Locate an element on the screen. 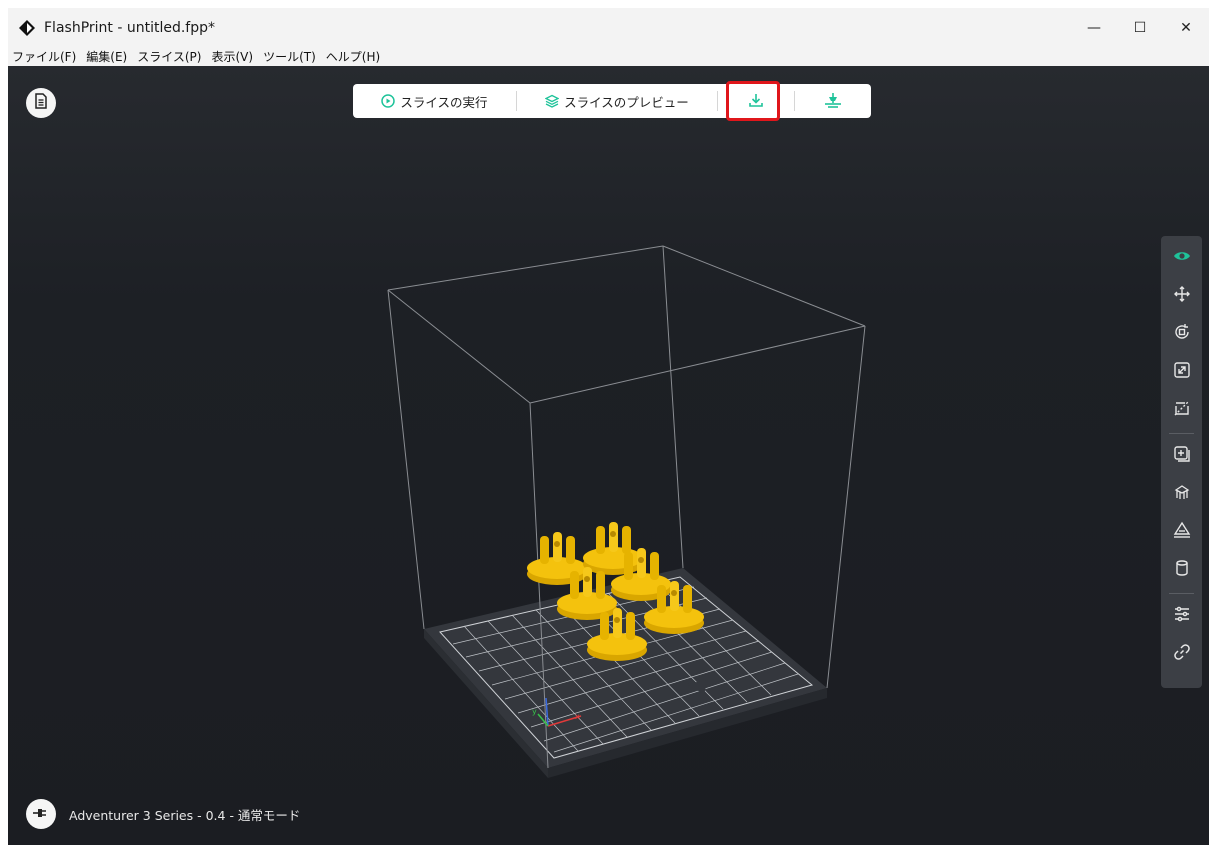 The height and width of the screenshot is (845, 1209). place-on-face-button is located at coordinates (1181, 532).